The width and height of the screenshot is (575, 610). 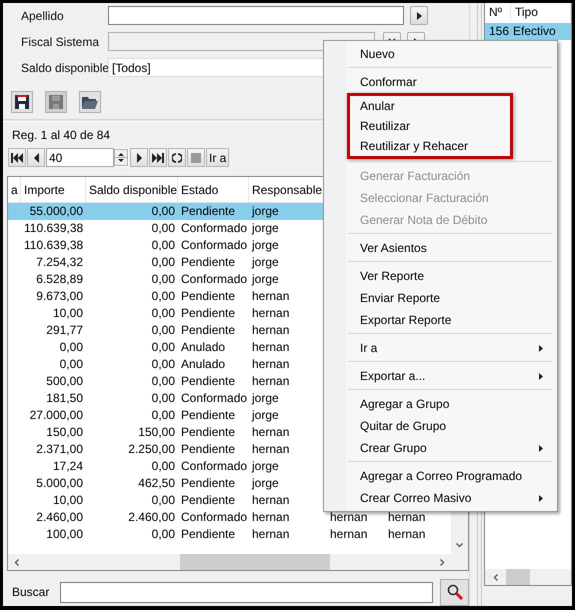 What do you see at coordinates (440, 298) in the screenshot?
I see `menu-item: Enviar Reporte` at bounding box center [440, 298].